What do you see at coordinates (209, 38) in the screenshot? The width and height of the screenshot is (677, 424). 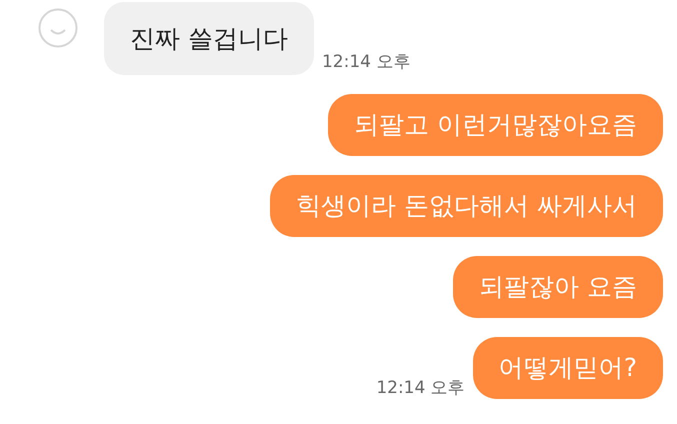 I see `message-bubble: 진짜 쓸겁니다` at bounding box center [209, 38].